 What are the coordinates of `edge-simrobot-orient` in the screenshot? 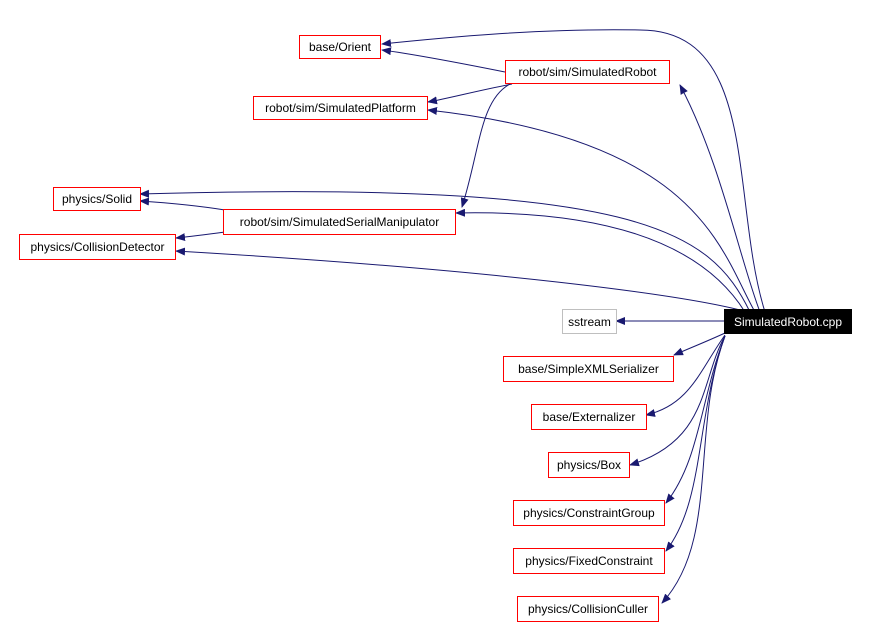 It's located at (443, 60).